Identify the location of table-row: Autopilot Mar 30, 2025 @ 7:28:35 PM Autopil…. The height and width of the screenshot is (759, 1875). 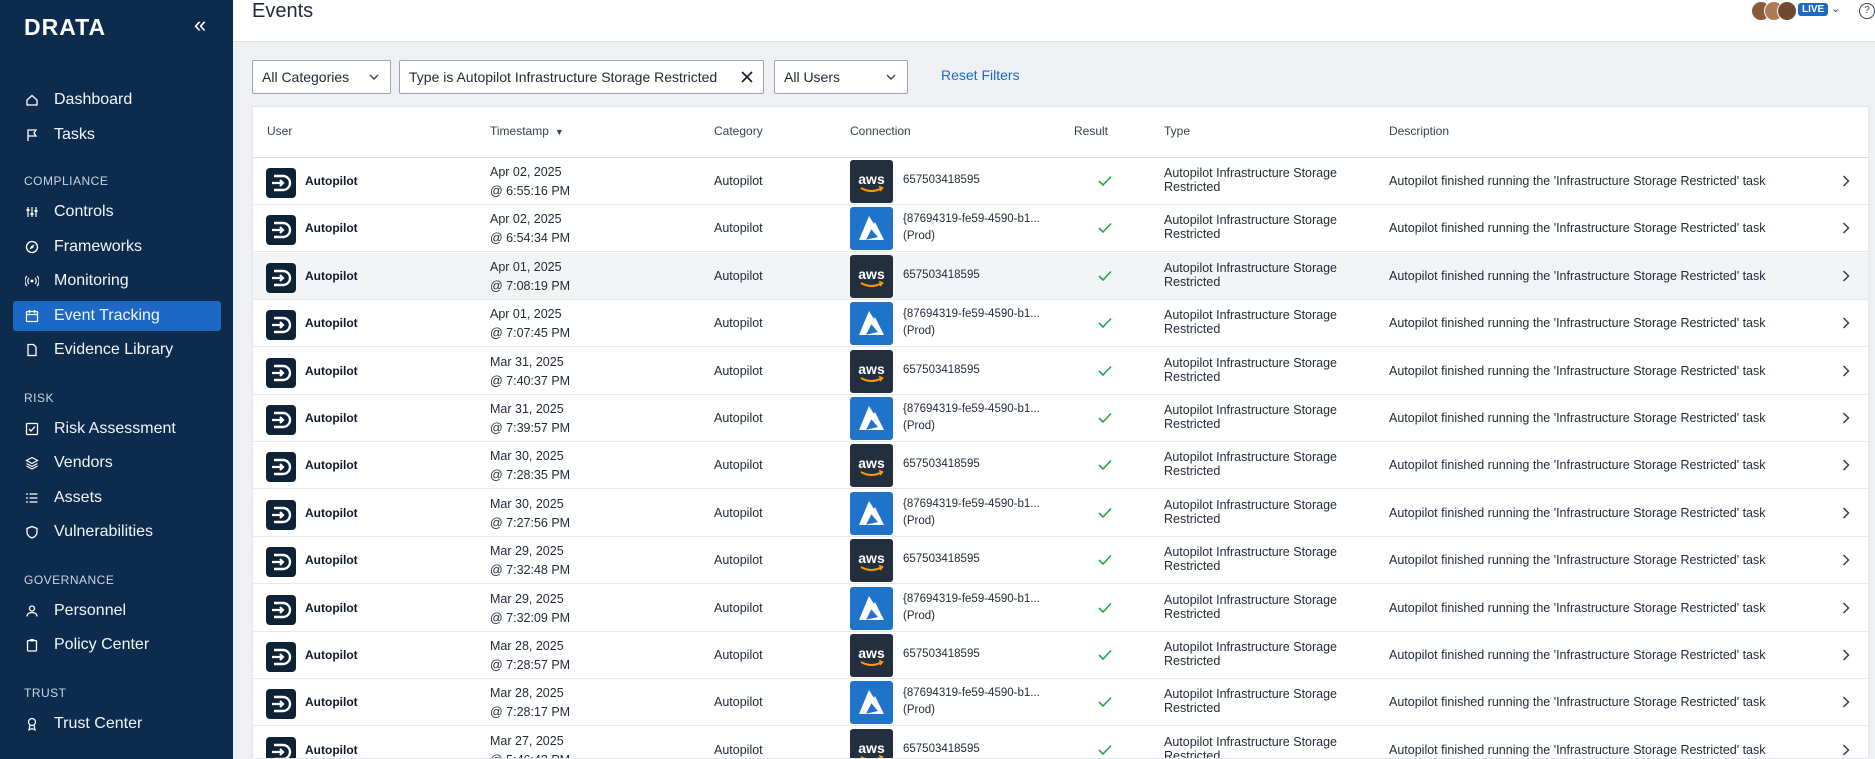
(1060, 466).